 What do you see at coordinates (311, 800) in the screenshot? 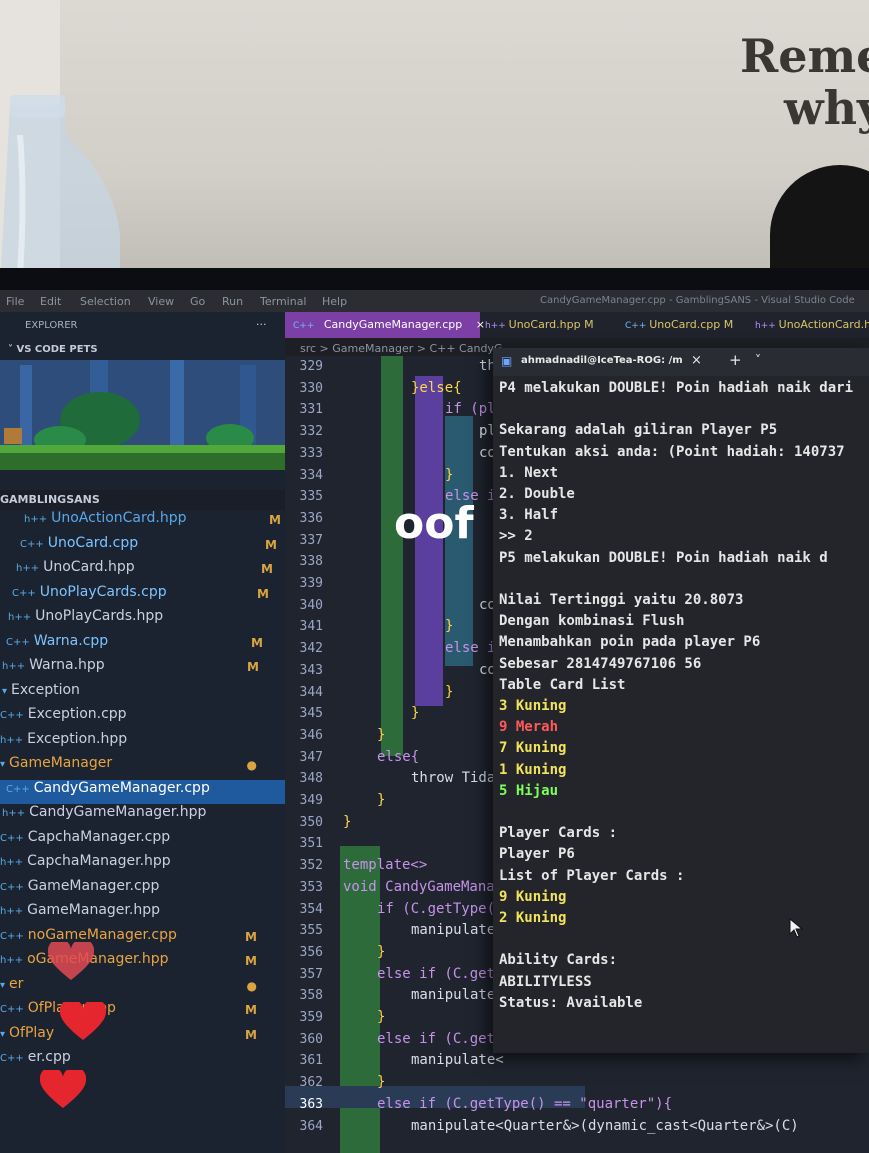
I see `line-number: 349` at bounding box center [311, 800].